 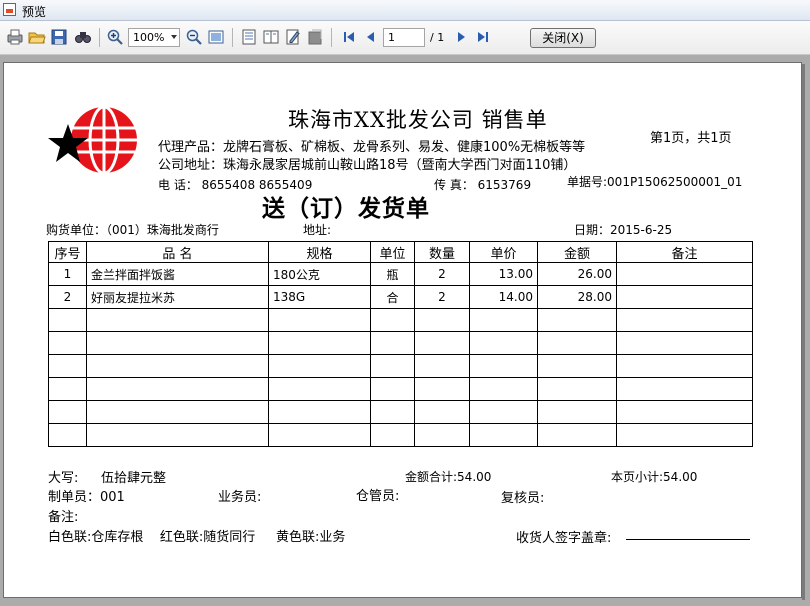 I want to click on column-header: 序号, so click(x=67, y=252).